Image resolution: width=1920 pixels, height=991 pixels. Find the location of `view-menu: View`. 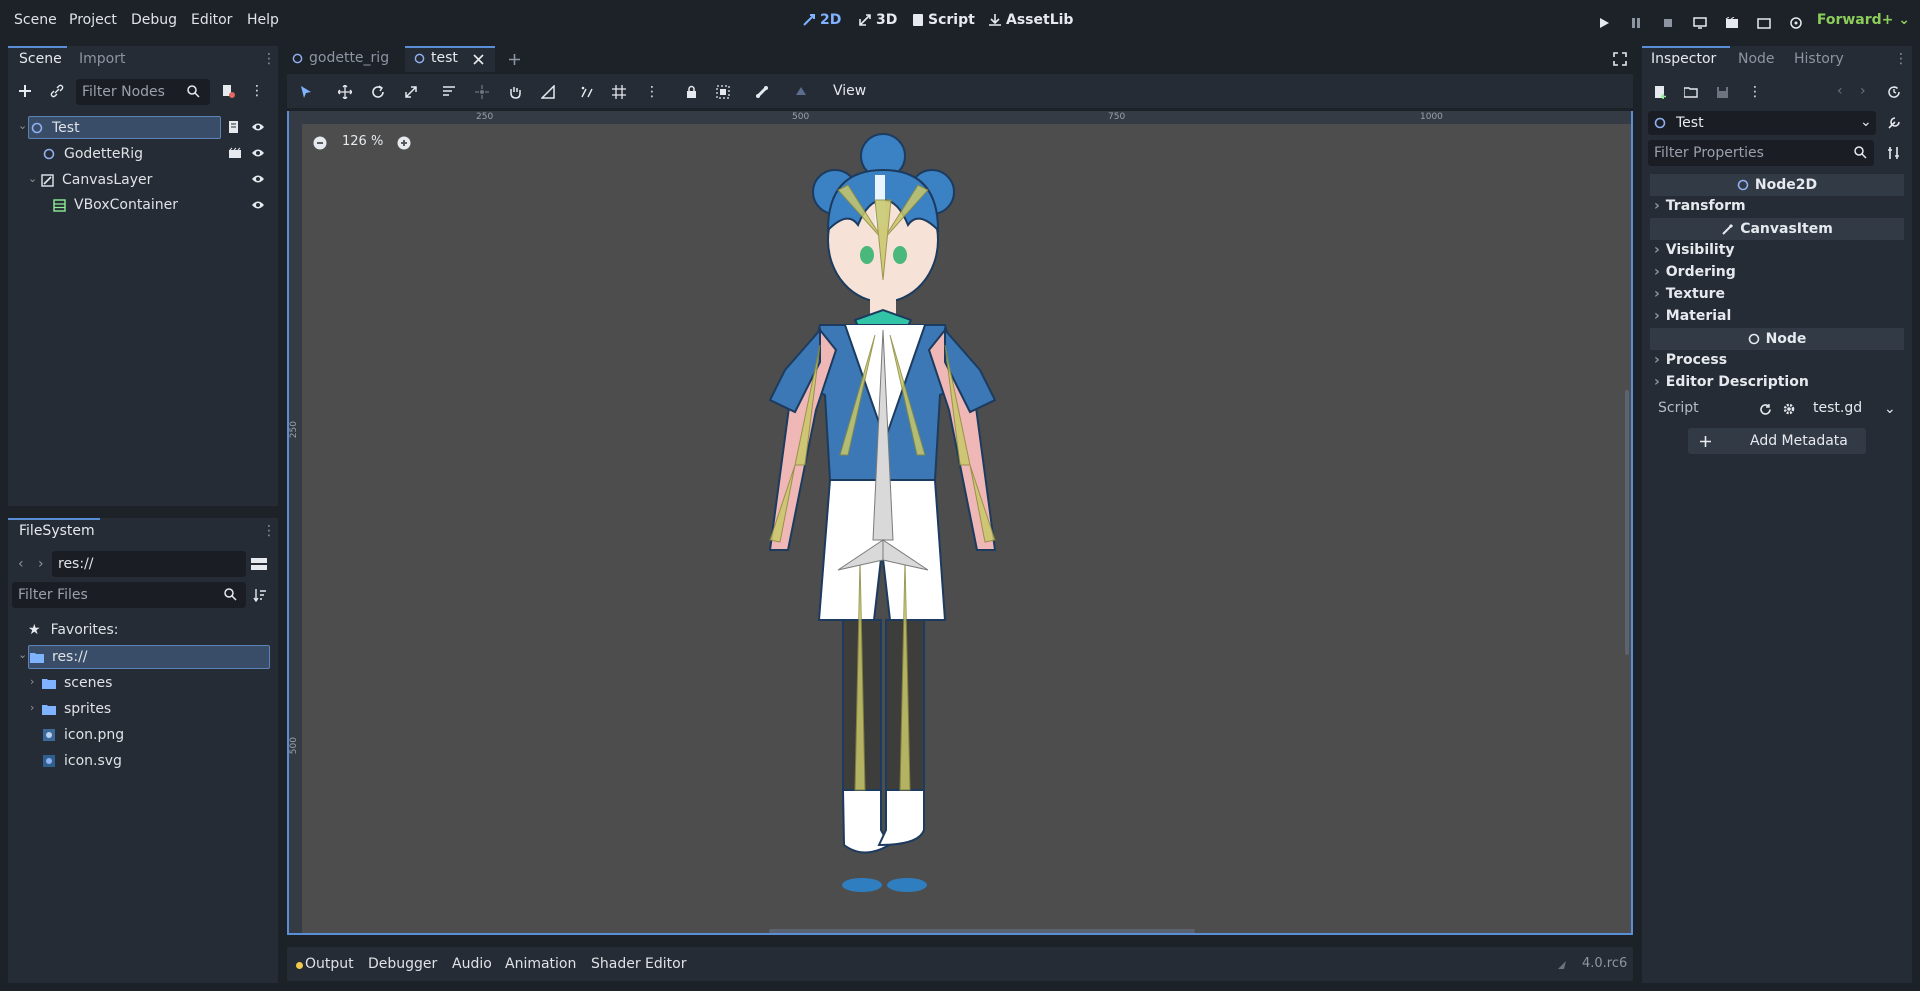

view-menu: View is located at coordinates (849, 91).